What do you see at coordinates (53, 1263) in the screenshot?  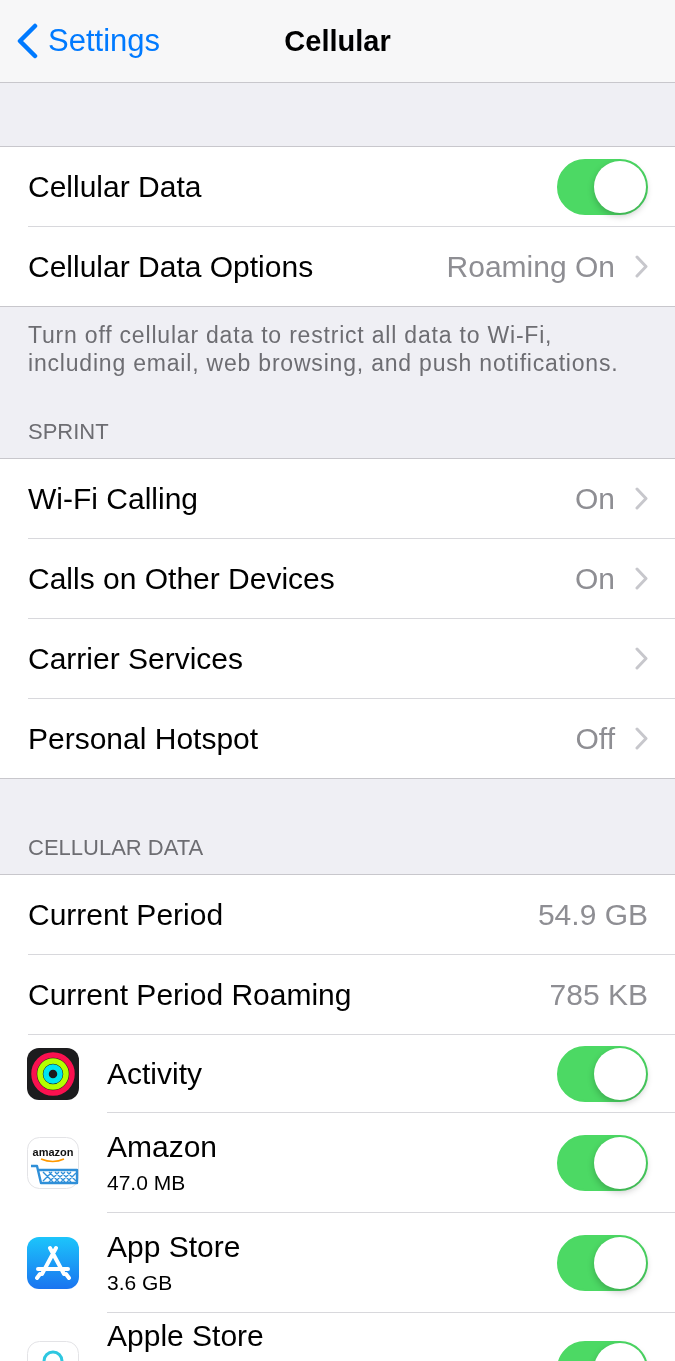 I see `letter-a-icon` at bounding box center [53, 1263].